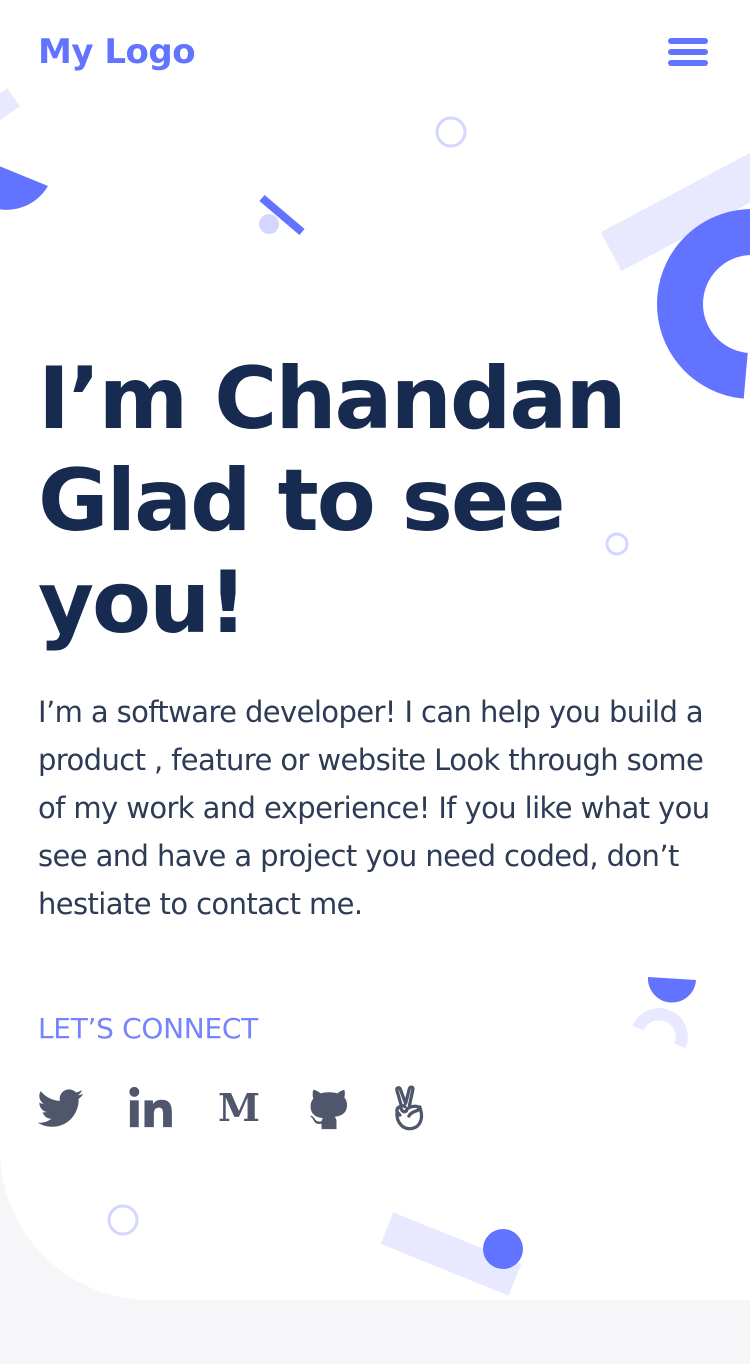 The image size is (750, 1364). What do you see at coordinates (269, 224) in the screenshot?
I see `deco-dot-small` at bounding box center [269, 224].